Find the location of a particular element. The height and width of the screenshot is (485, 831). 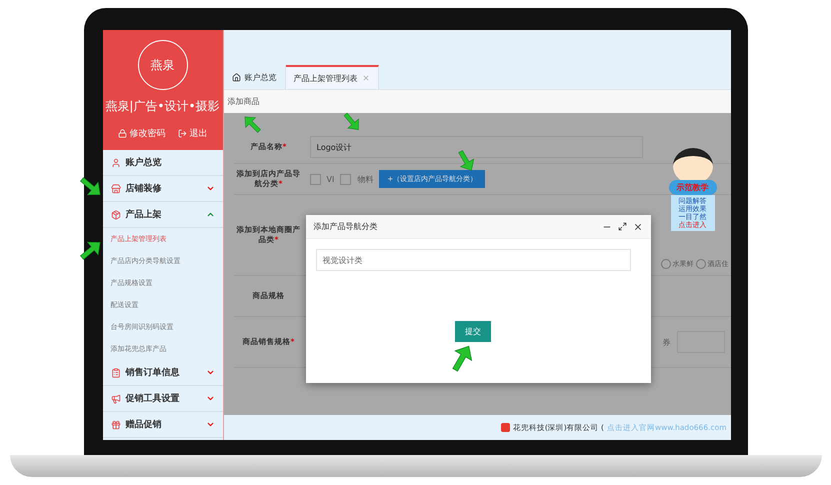

product-name-field: Logo设计 is located at coordinates (476, 147).